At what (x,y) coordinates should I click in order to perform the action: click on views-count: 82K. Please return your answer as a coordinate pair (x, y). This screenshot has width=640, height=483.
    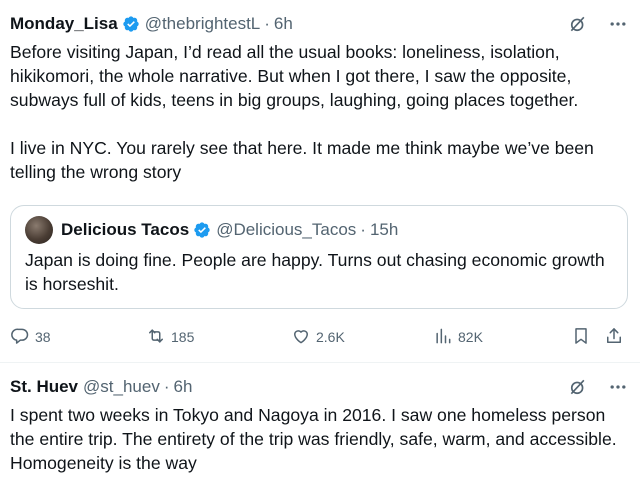
    Looking at the image, I should click on (470, 337).